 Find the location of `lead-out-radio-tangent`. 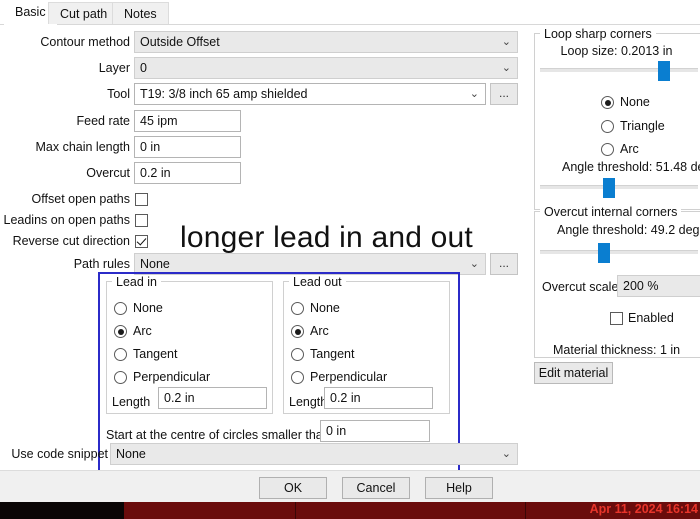

lead-out-radio-tangent is located at coordinates (297, 354).